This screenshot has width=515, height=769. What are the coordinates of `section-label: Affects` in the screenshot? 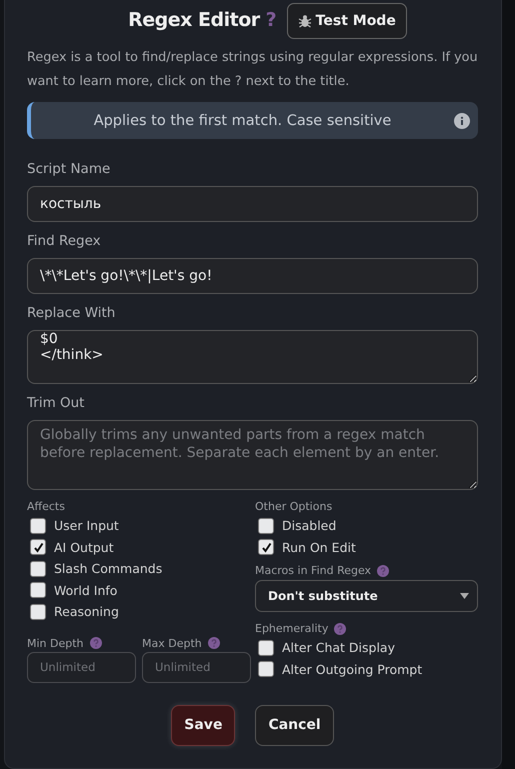 It's located at (46, 506).